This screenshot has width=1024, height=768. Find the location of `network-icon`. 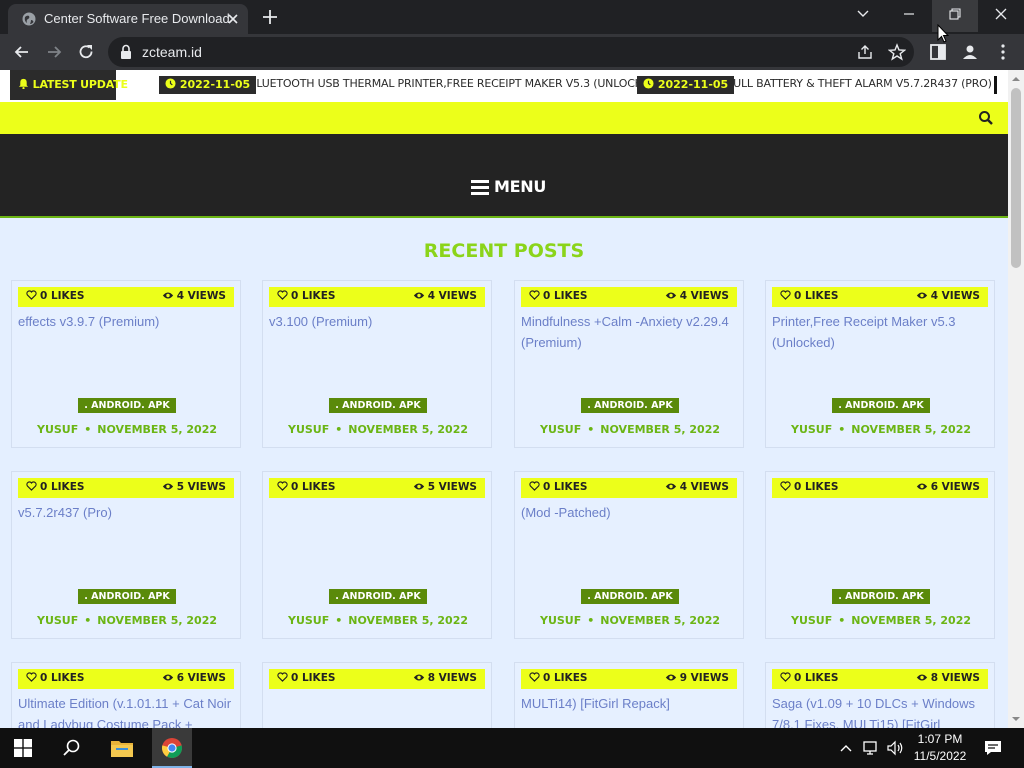

network-icon is located at coordinates (871, 748).